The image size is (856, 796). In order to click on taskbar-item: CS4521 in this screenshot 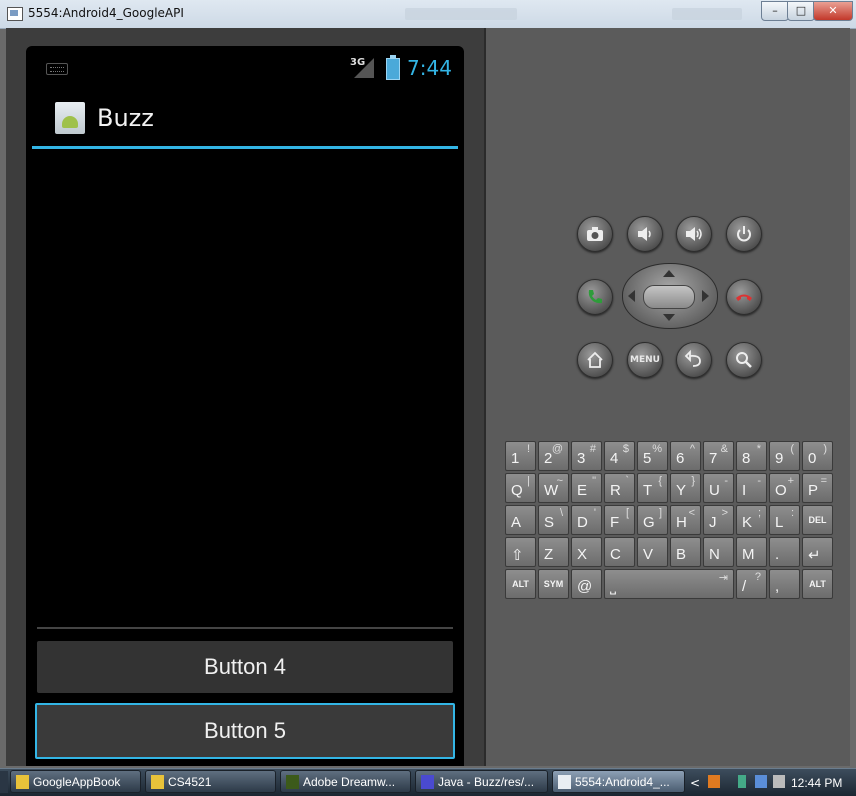, I will do `click(210, 781)`.